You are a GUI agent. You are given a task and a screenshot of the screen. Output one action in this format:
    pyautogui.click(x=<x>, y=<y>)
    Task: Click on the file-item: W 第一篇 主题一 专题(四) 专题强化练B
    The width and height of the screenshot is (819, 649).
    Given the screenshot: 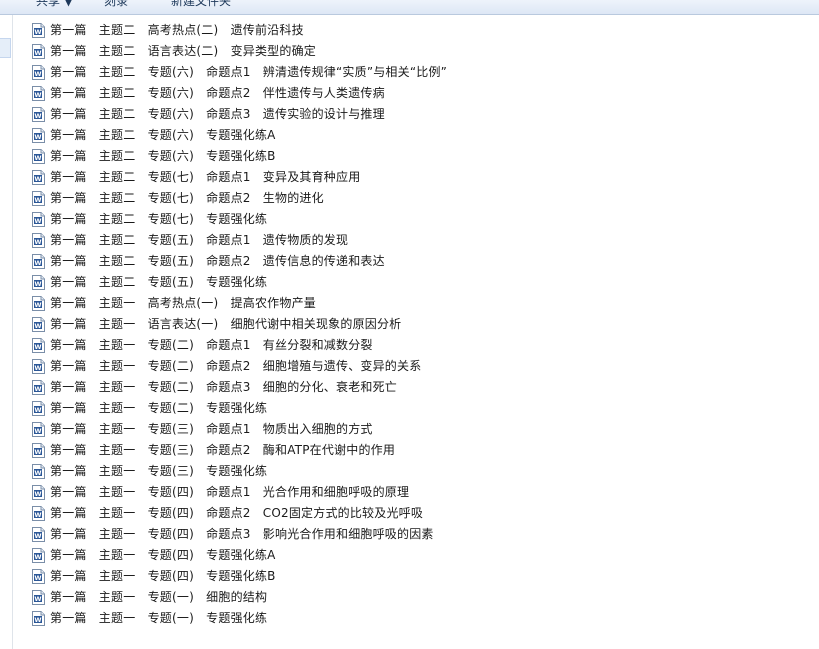 What is the action you would take?
    pyautogui.click(x=418, y=576)
    